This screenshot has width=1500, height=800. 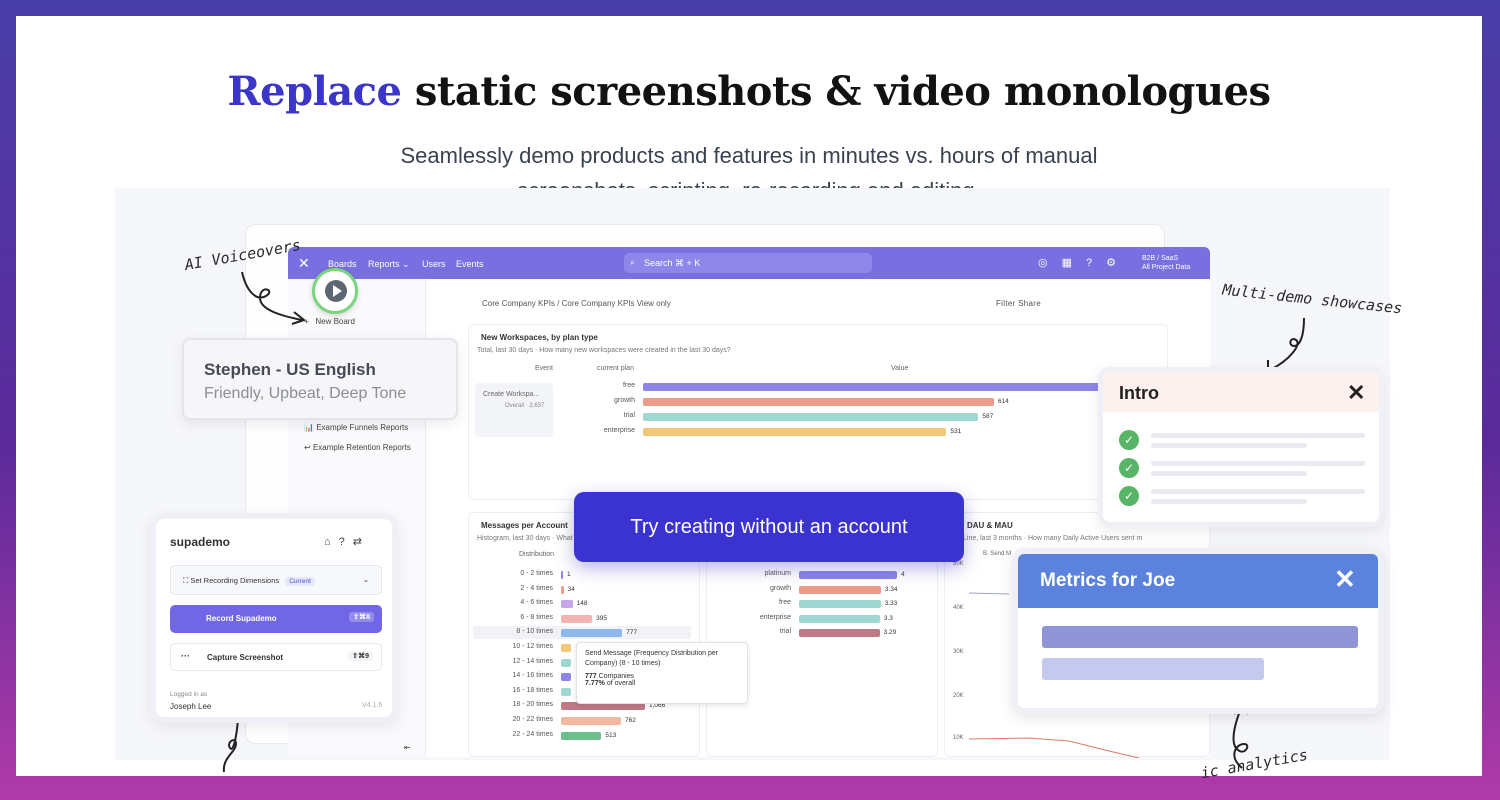 What do you see at coordinates (365, 579) in the screenshot?
I see `chevron-down-icon: ⌄` at bounding box center [365, 579].